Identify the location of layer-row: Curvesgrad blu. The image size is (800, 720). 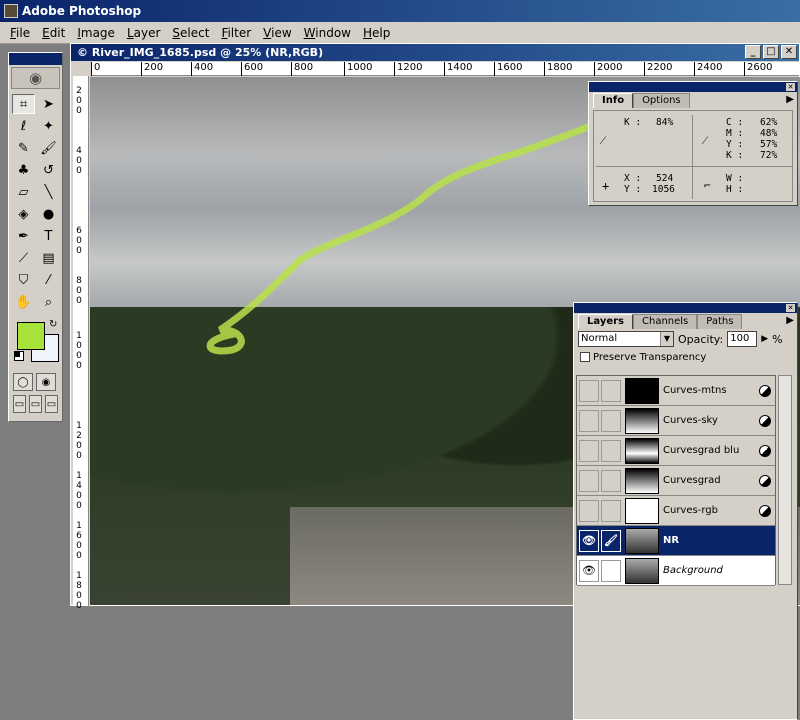
(676, 451).